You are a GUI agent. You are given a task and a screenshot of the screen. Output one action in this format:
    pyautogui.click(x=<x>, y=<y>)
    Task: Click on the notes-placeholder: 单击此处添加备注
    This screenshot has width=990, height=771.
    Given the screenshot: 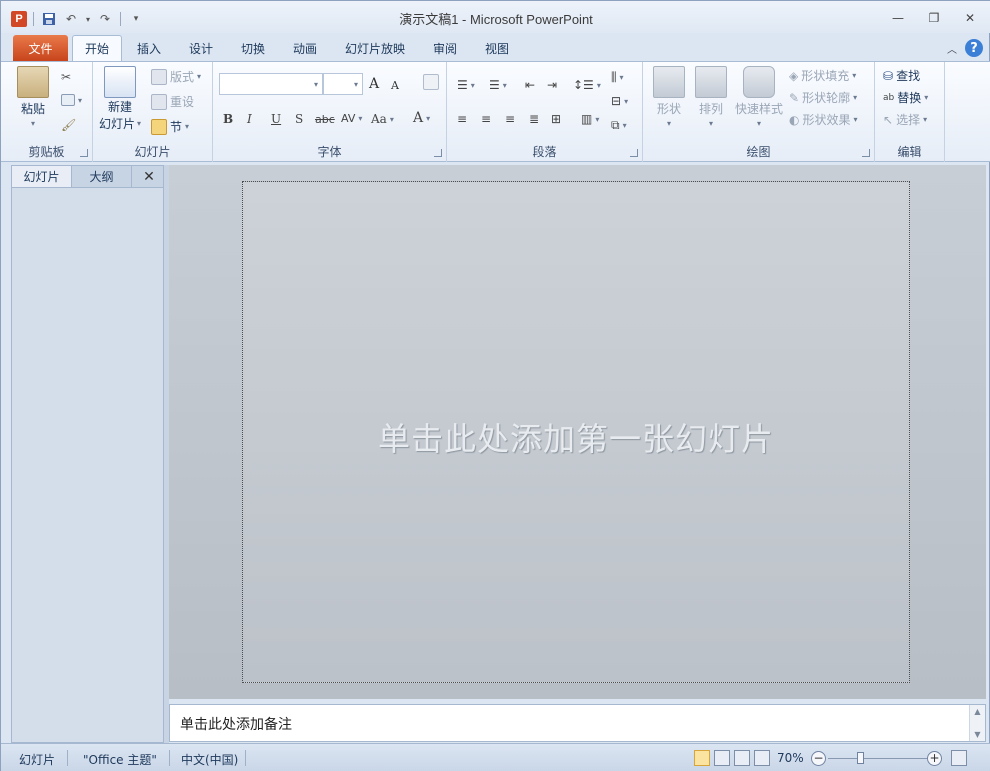 What is the action you would take?
    pyautogui.click(x=236, y=724)
    